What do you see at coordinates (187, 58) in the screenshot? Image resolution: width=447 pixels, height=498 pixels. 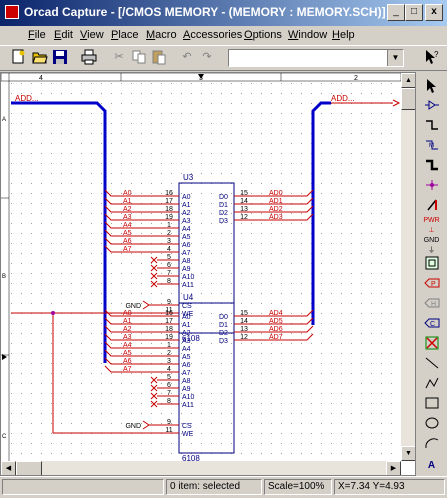 I see `undo-icon: ↶` at bounding box center [187, 58].